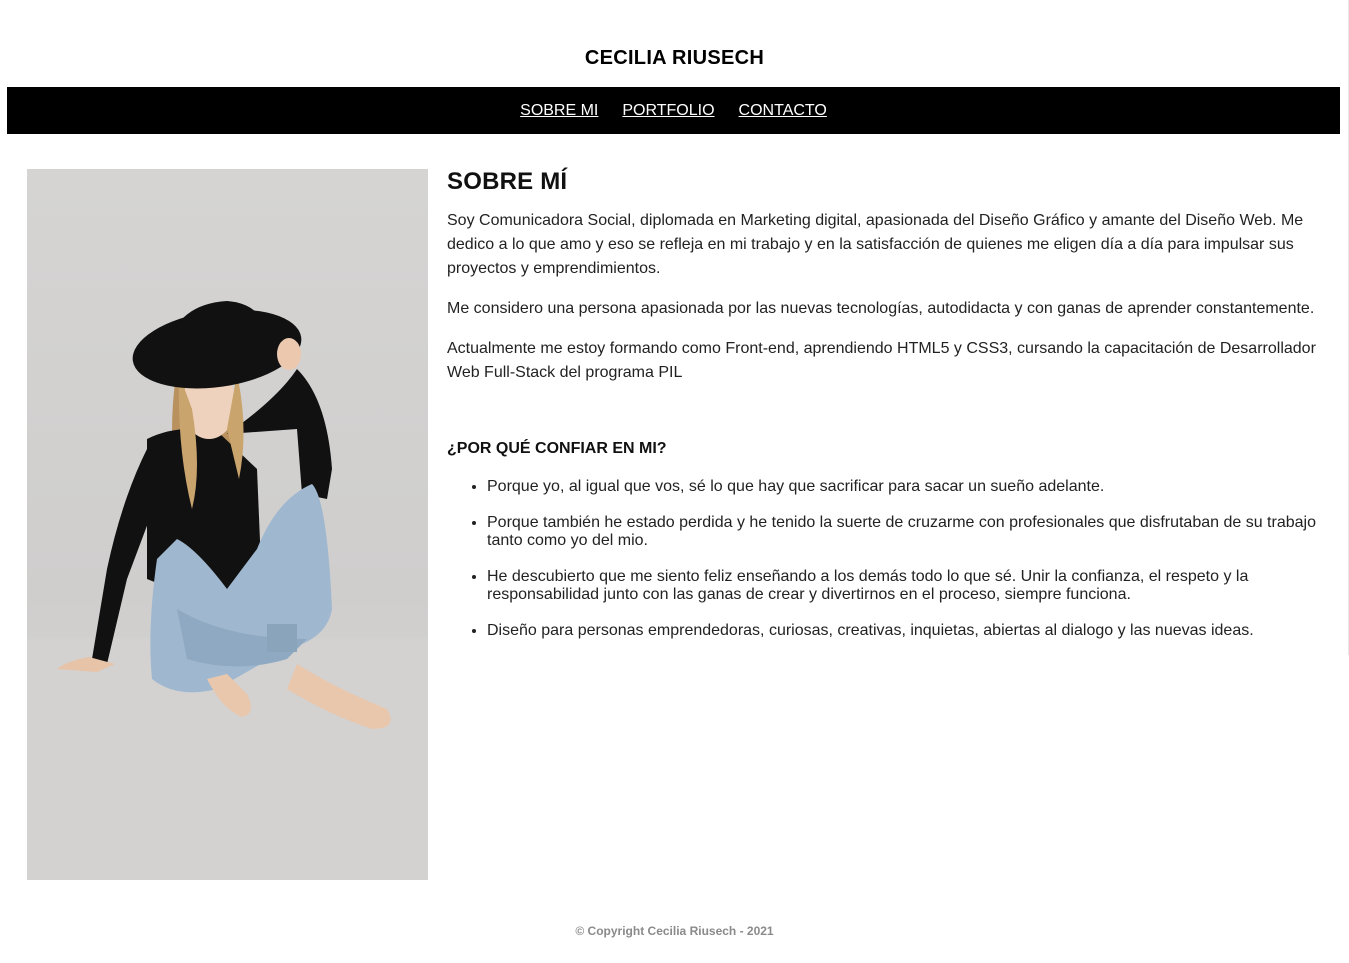 The width and height of the screenshot is (1349, 963). I want to click on why-heading: ¿POR QUÉ CONFIAR EN MI?, so click(557, 448).